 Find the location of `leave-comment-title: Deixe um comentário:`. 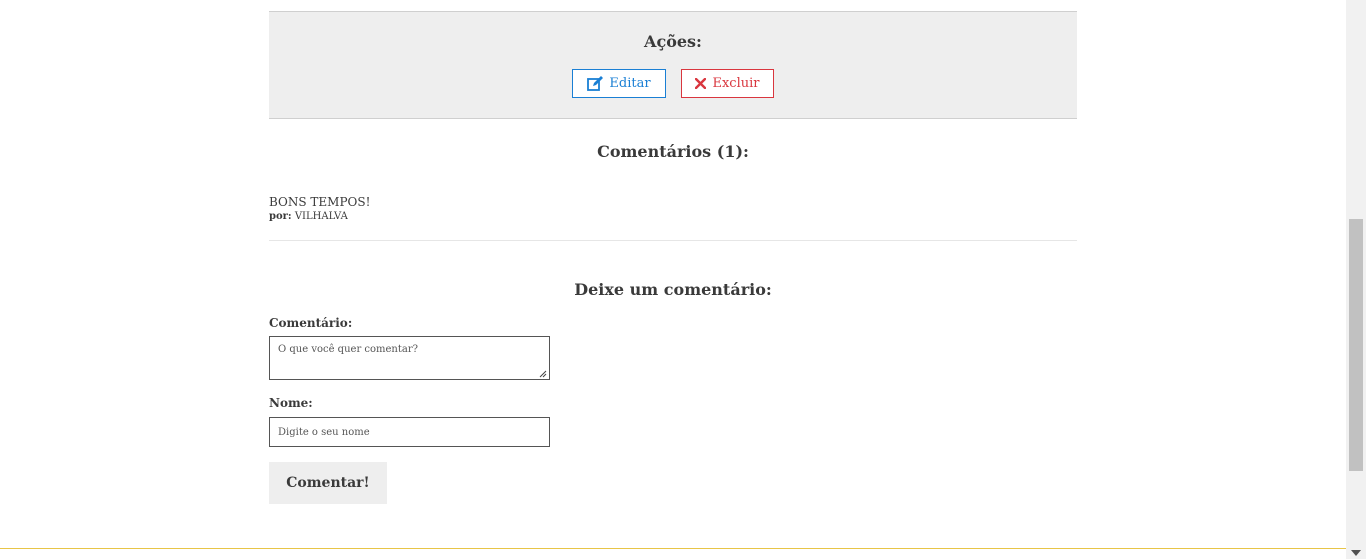

leave-comment-title: Deixe um comentário: is located at coordinates (673, 289).